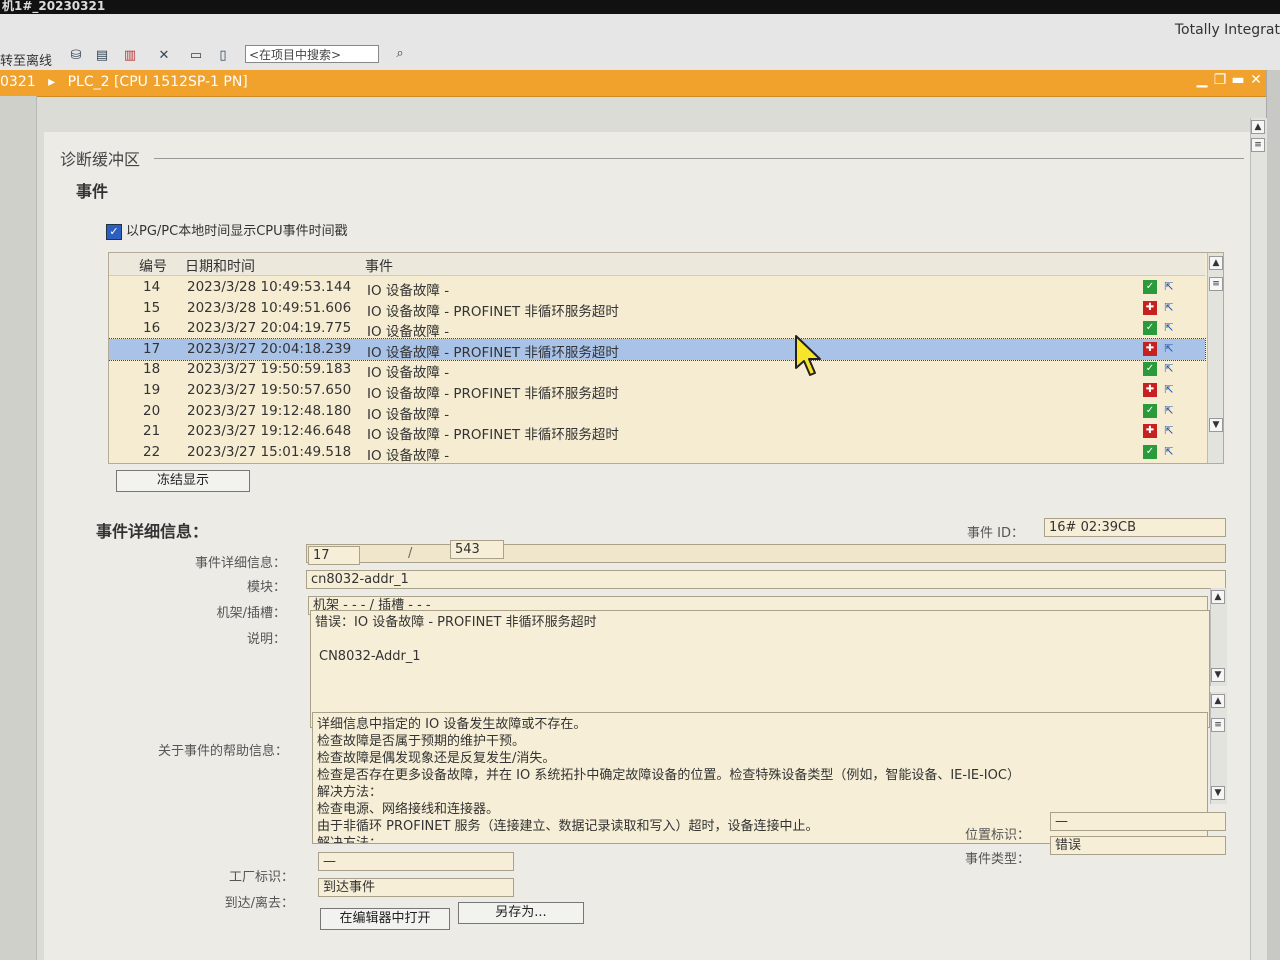 The image size is (1280, 960). I want to click on help-scroll-up-icon: ▲, so click(1218, 701).